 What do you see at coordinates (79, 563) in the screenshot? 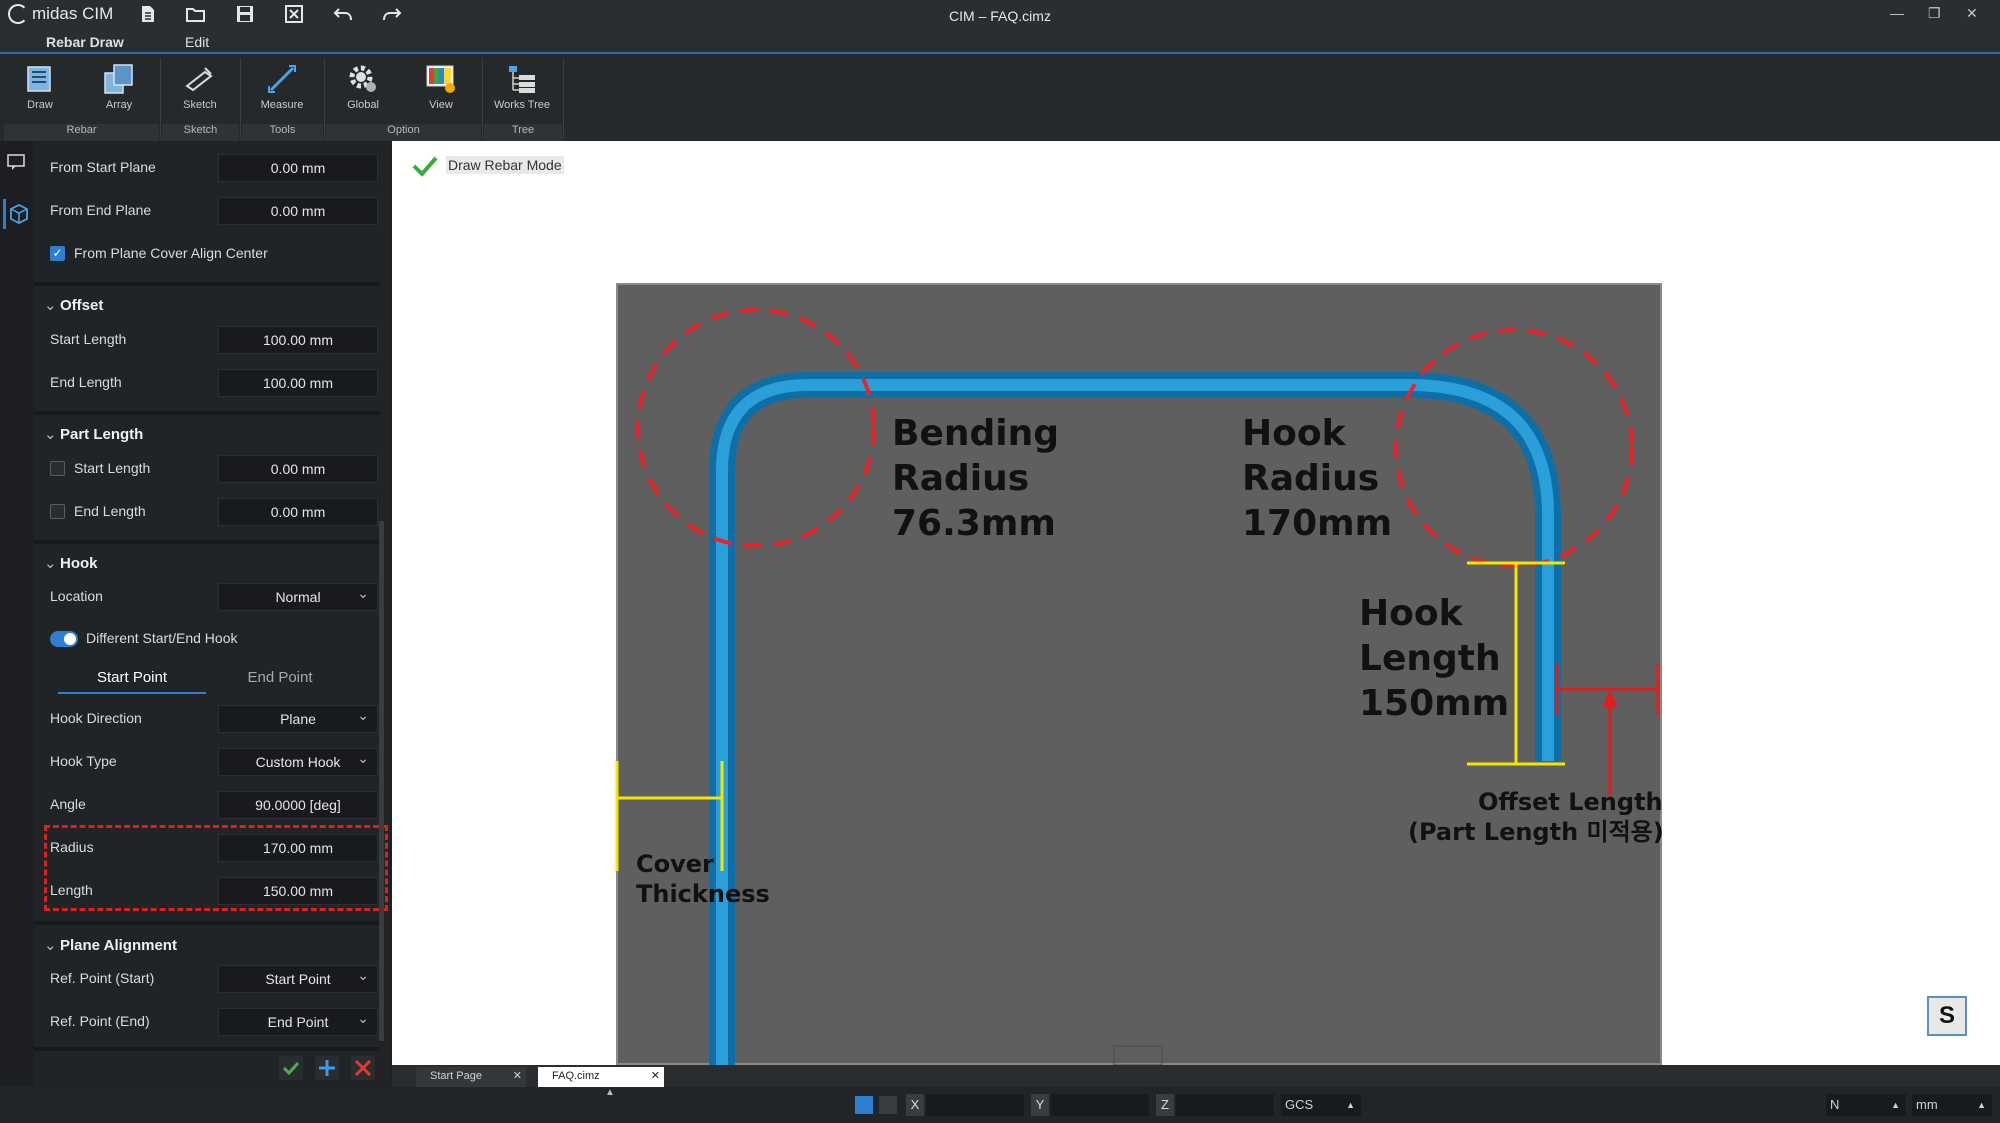
I see `hook-title: Hook` at bounding box center [79, 563].